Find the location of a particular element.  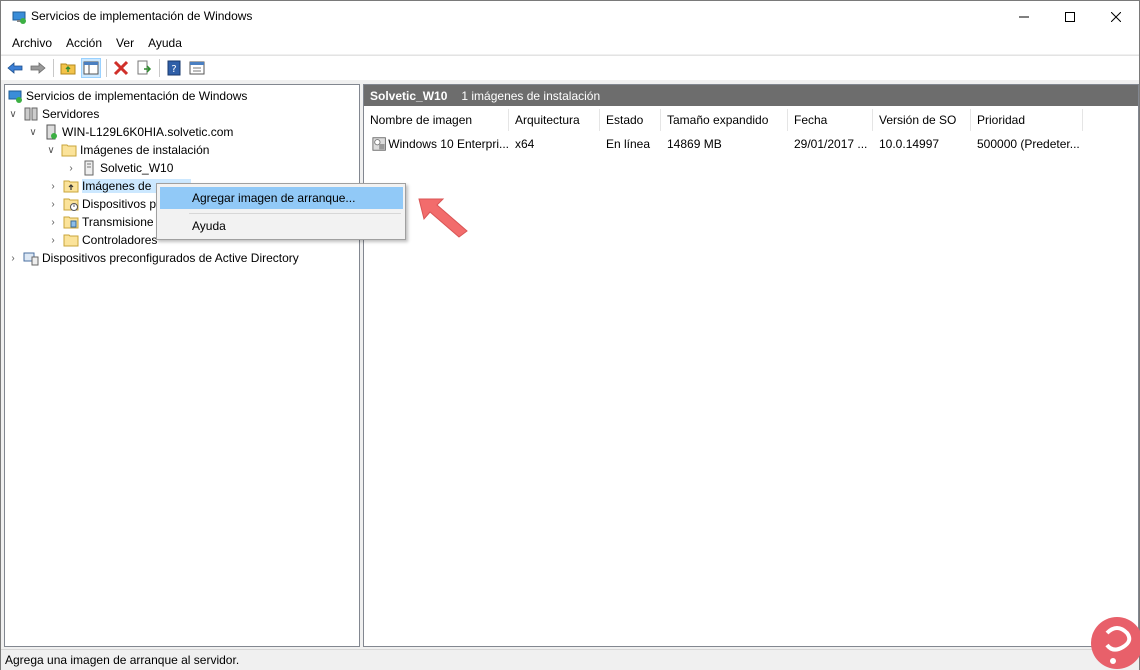

tree-item-solvetic-w10: › Solvetic_W10 is located at coordinates (119, 168).